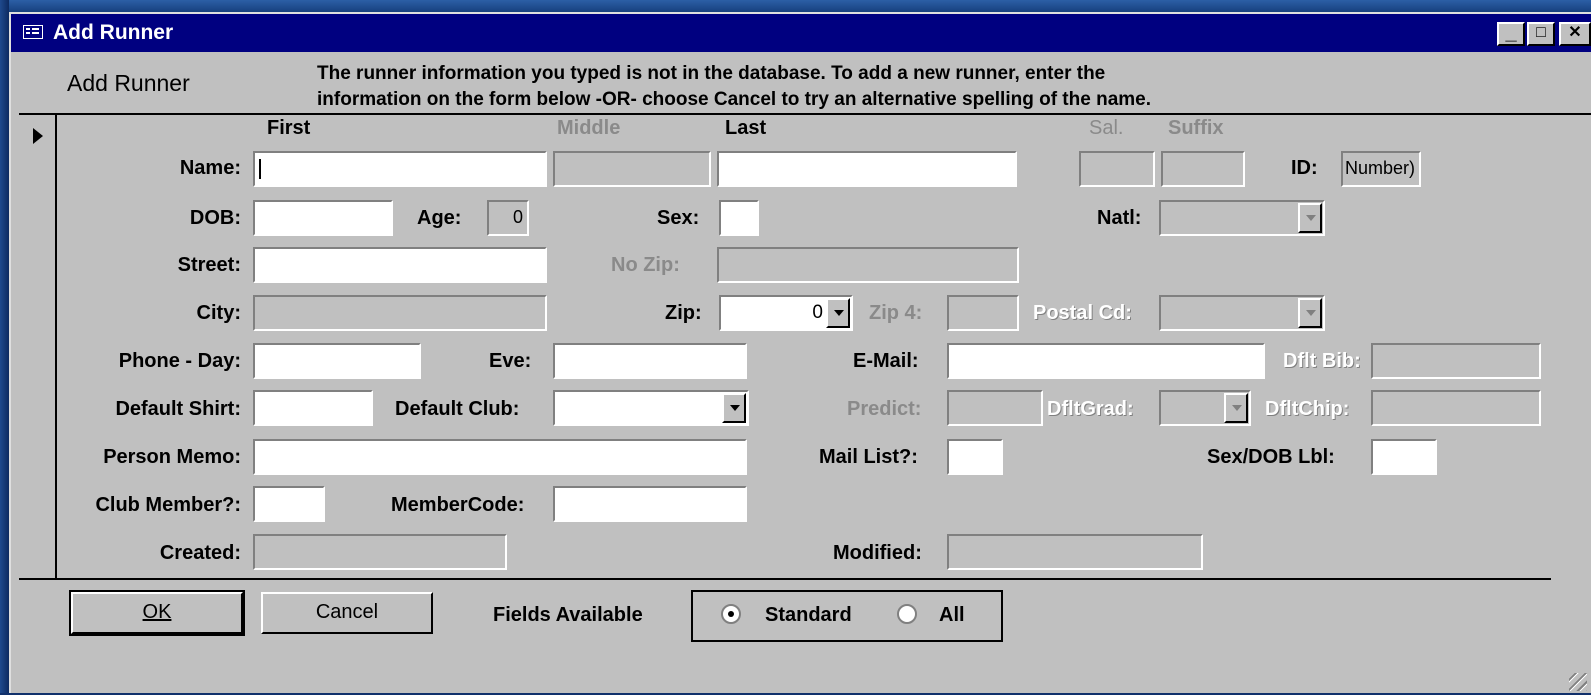 Image resolution: width=1591 pixels, height=695 pixels. What do you see at coordinates (1381, 169) in the screenshot?
I see `id-field: Number)` at bounding box center [1381, 169].